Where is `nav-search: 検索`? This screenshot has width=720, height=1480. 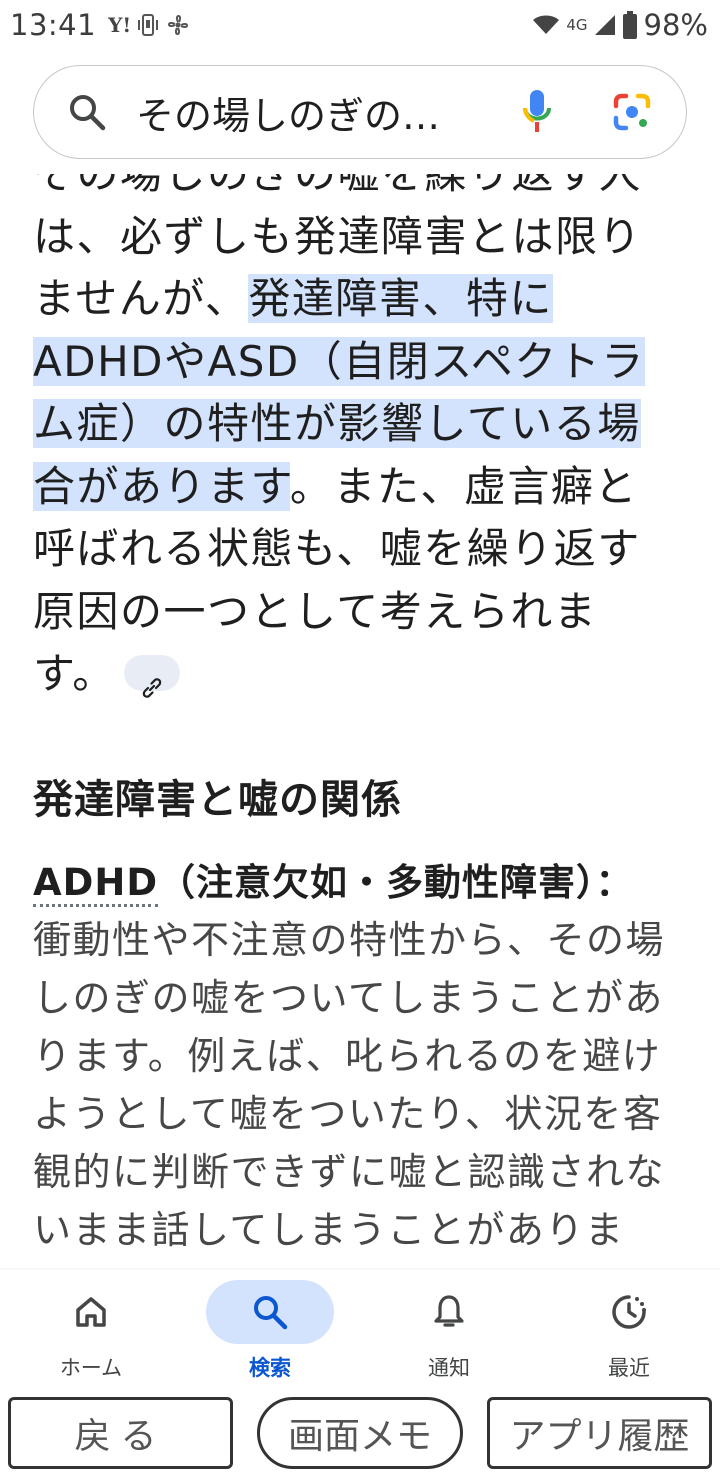 nav-search: 検索 is located at coordinates (270, 1332).